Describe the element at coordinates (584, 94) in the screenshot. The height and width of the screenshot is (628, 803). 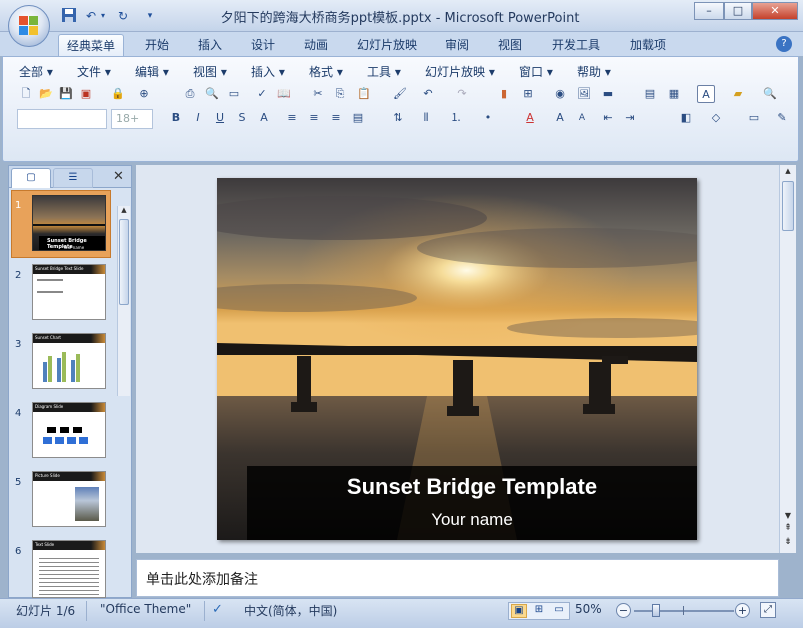
I see `picture-icon: 🖼` at that location.